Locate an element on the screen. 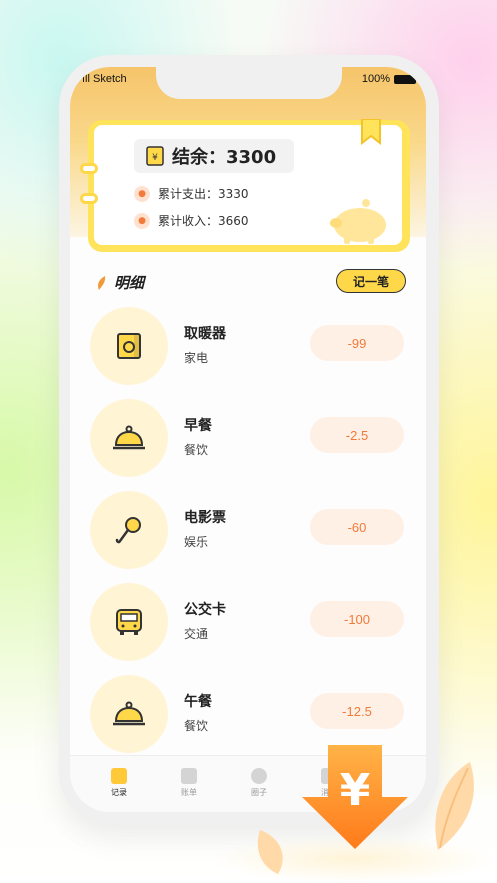 The width and height of the screenshot is (497, 883). balance-text: 结余：3300 is located at coordinates (224, 157).